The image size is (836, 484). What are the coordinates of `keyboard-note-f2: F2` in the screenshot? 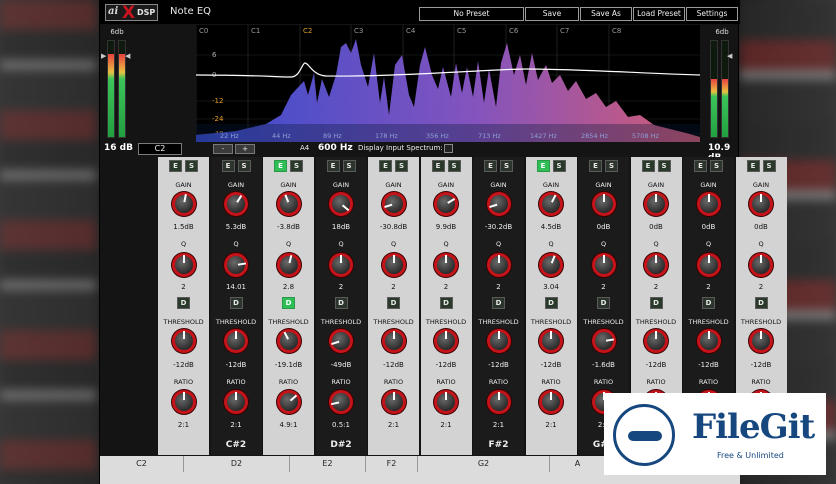 It's located at (392, 464).